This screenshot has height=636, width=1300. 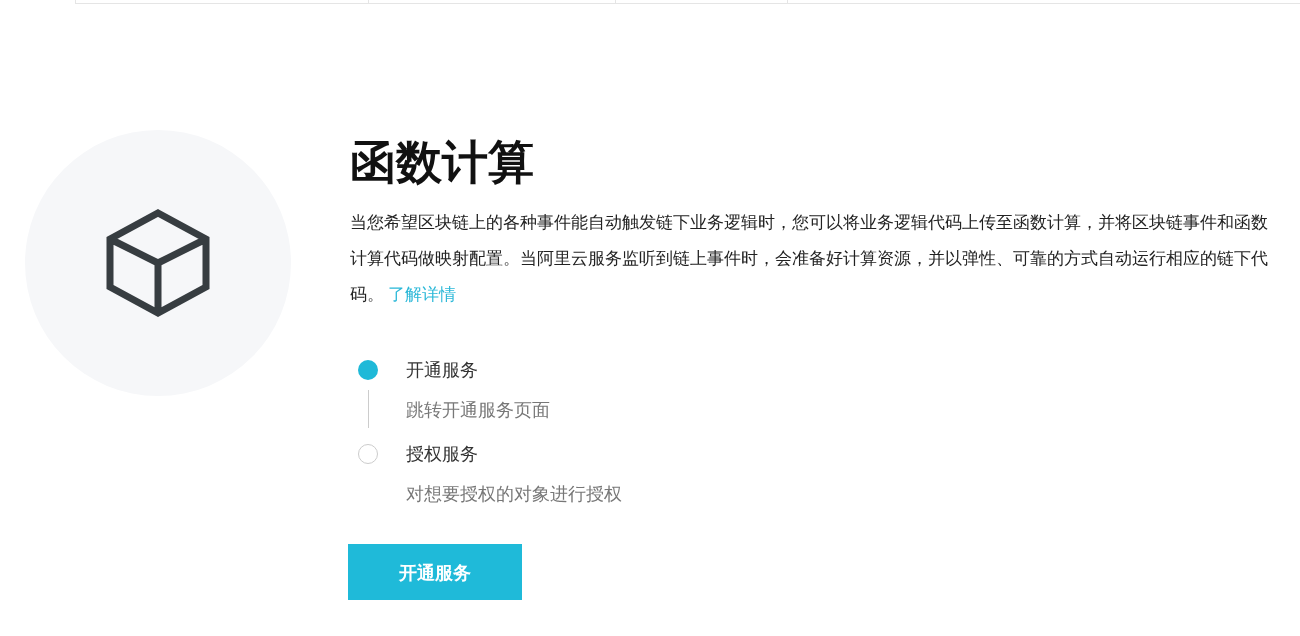 I want to click on cube-icon, so click(x=158, y=263).